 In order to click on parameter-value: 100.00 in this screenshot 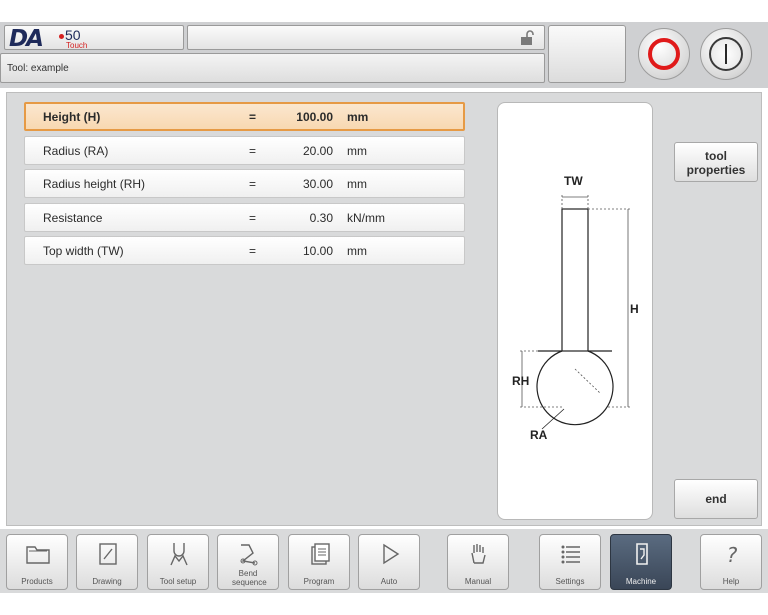, I will do `click(314, 117)`.